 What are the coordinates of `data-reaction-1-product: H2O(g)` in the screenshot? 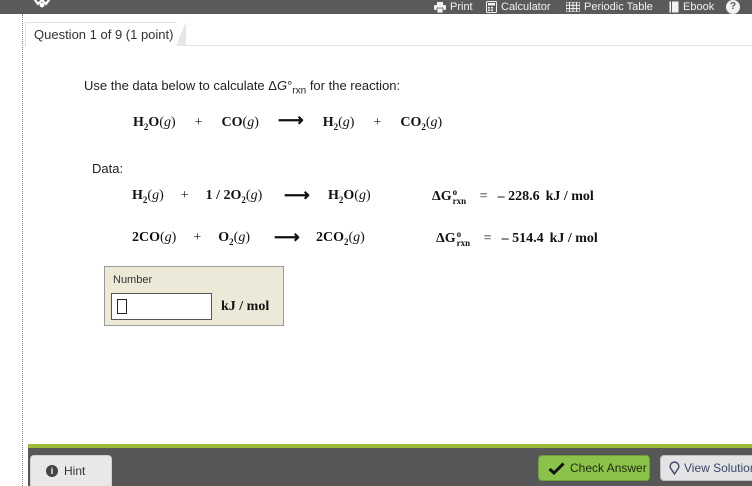 It's located at (349, 196).